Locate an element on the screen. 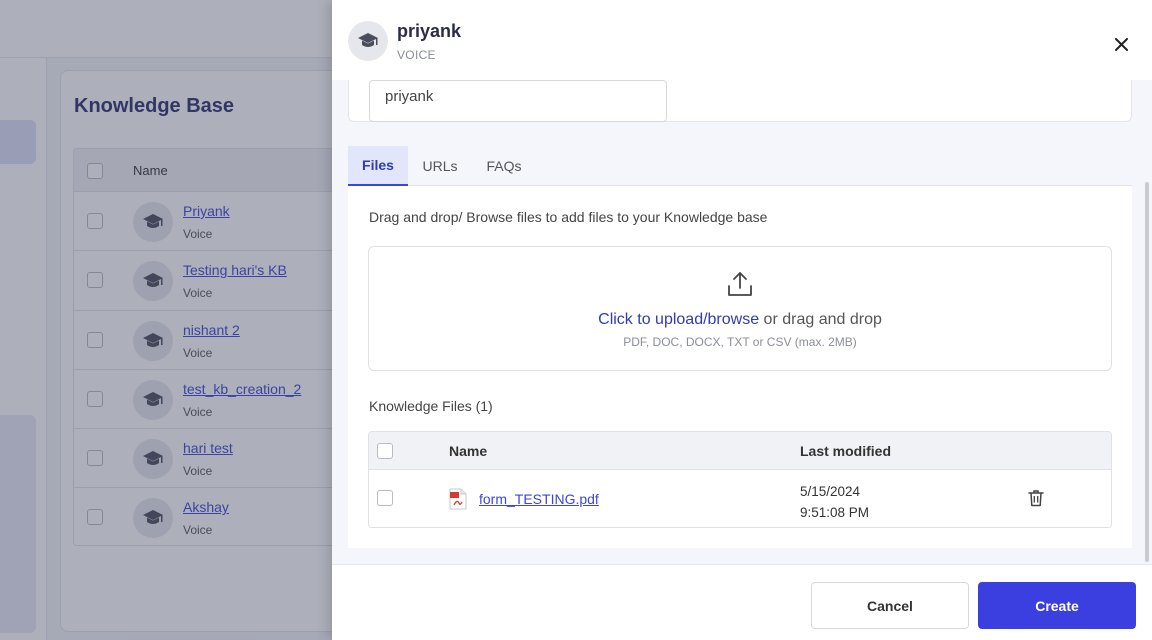  upload-browse-link: Click to upload/browse is located at coordinates (678, 319).